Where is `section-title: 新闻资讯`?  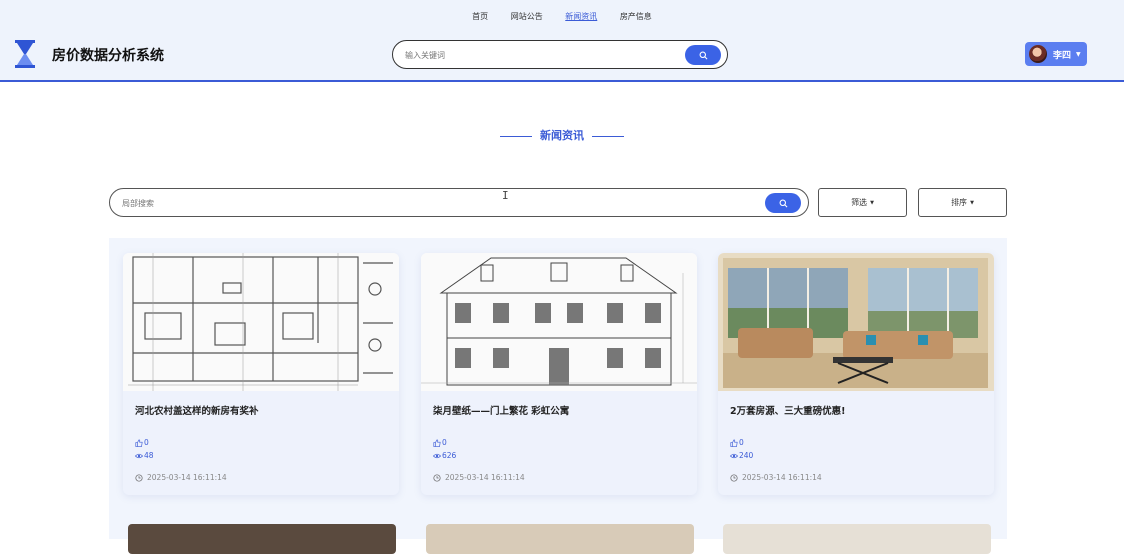 section-title: 新闻资讯 is located at coordinates (562, 135).